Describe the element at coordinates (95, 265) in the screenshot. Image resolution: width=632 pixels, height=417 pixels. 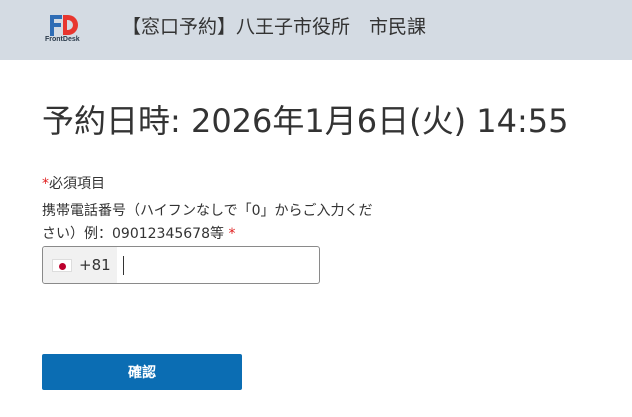
I see `country-dial-code: +81` at that location.